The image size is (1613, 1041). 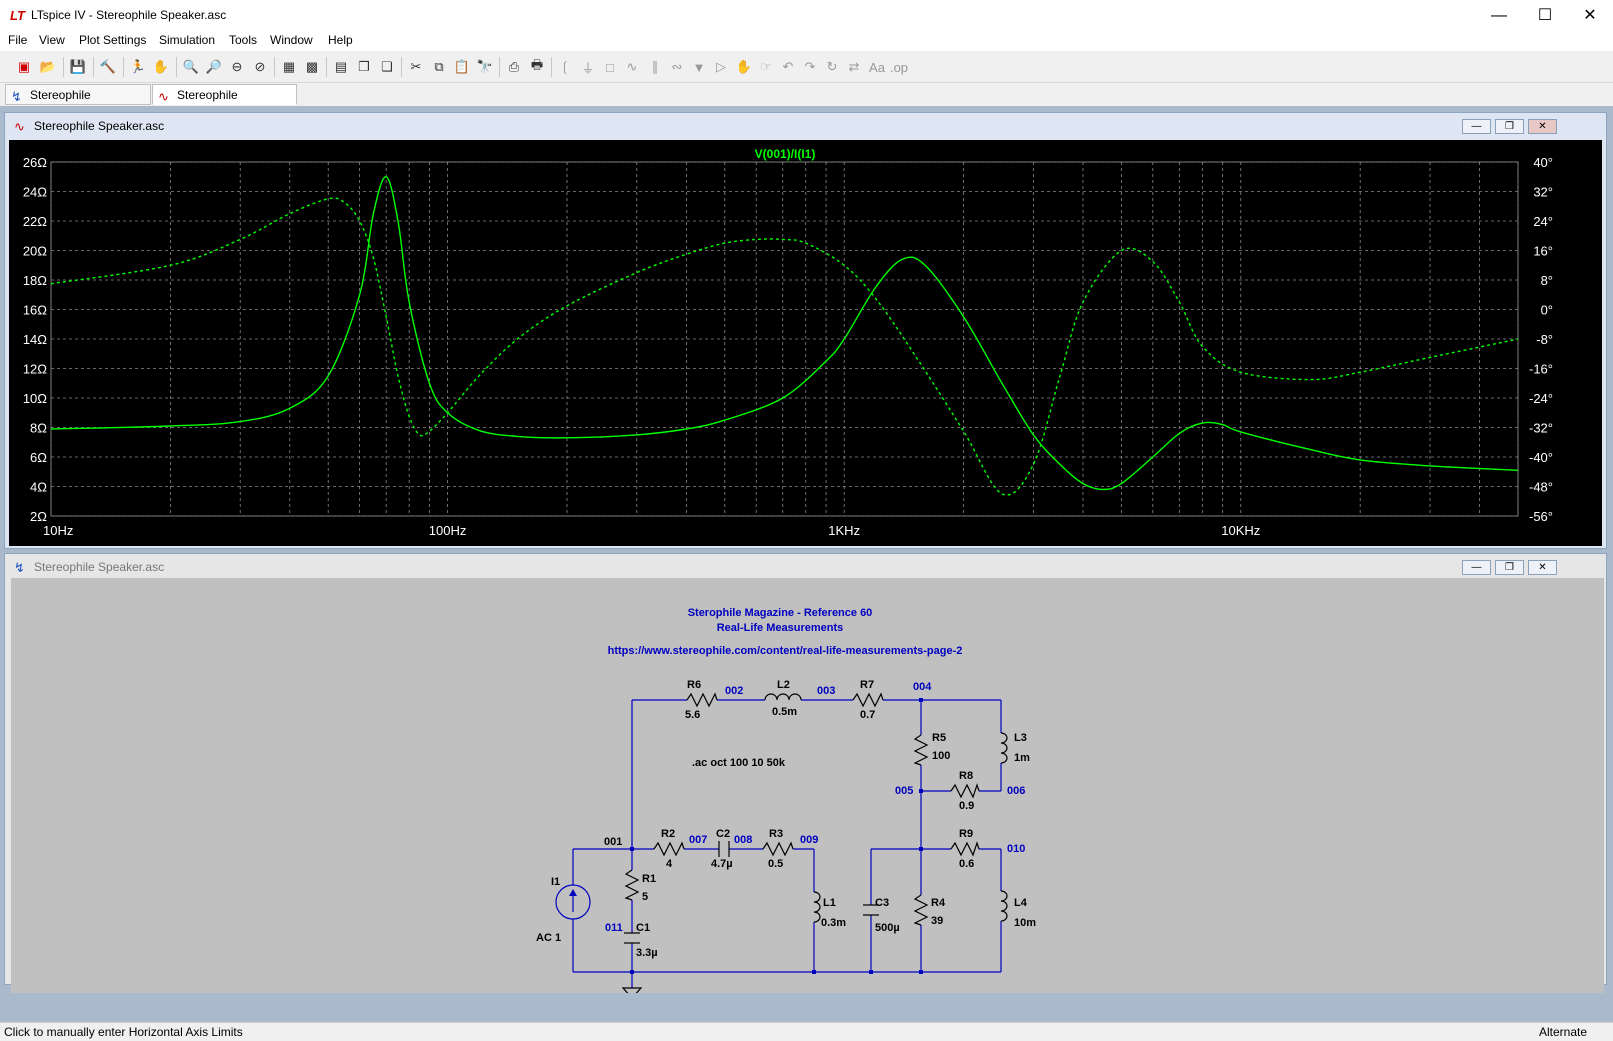 I want to click on label-r5-value: 100, so click(x=941, y=756).